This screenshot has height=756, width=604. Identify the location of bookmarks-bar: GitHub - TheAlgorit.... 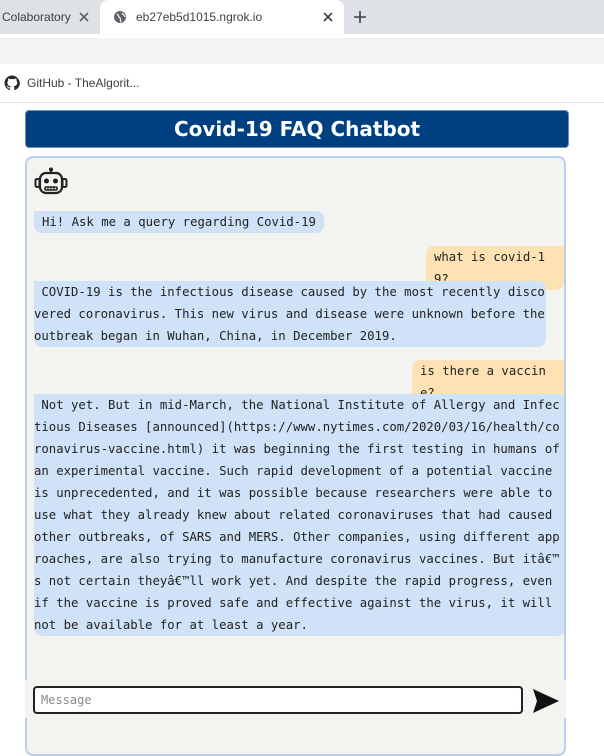
(302, 84).